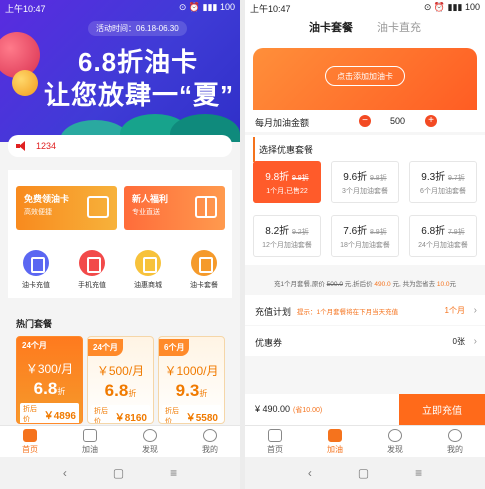  What do you see at coordinates (365, 341) in the screenshot?
I see `coupon-row: 优惠券 0张 ›` at bounding box center [365, 341].